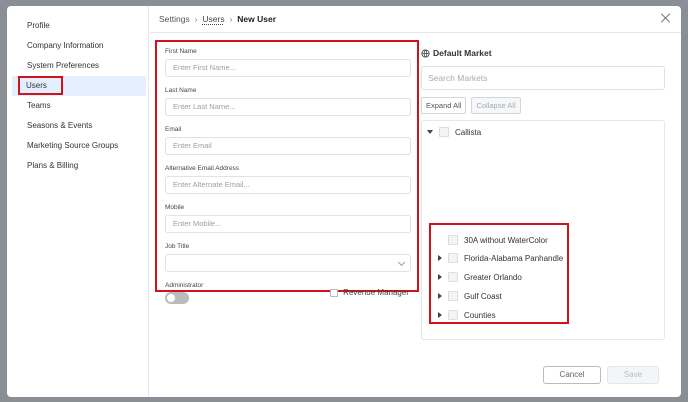  I want to click on breadcrumb: Settings › Users › New User, so click(217, 19).